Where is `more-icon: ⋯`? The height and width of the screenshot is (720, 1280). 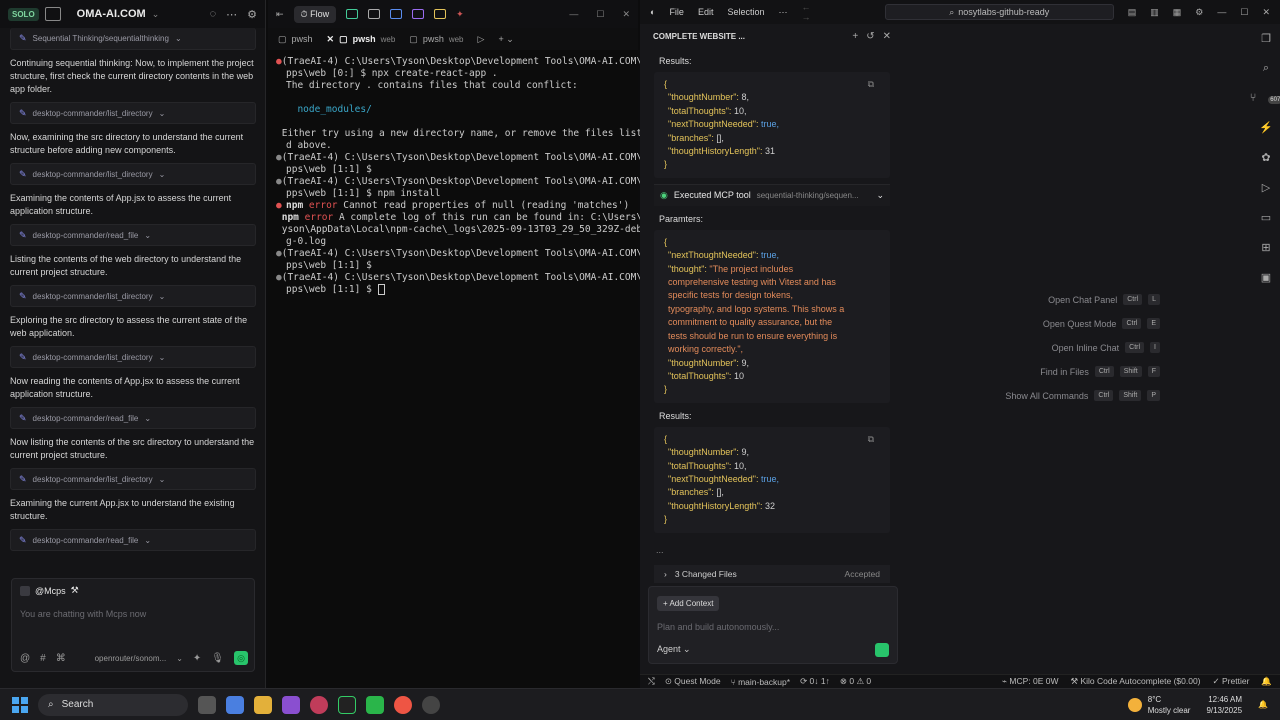
more-icon: ⋯ is located at coordinates (231, 14).